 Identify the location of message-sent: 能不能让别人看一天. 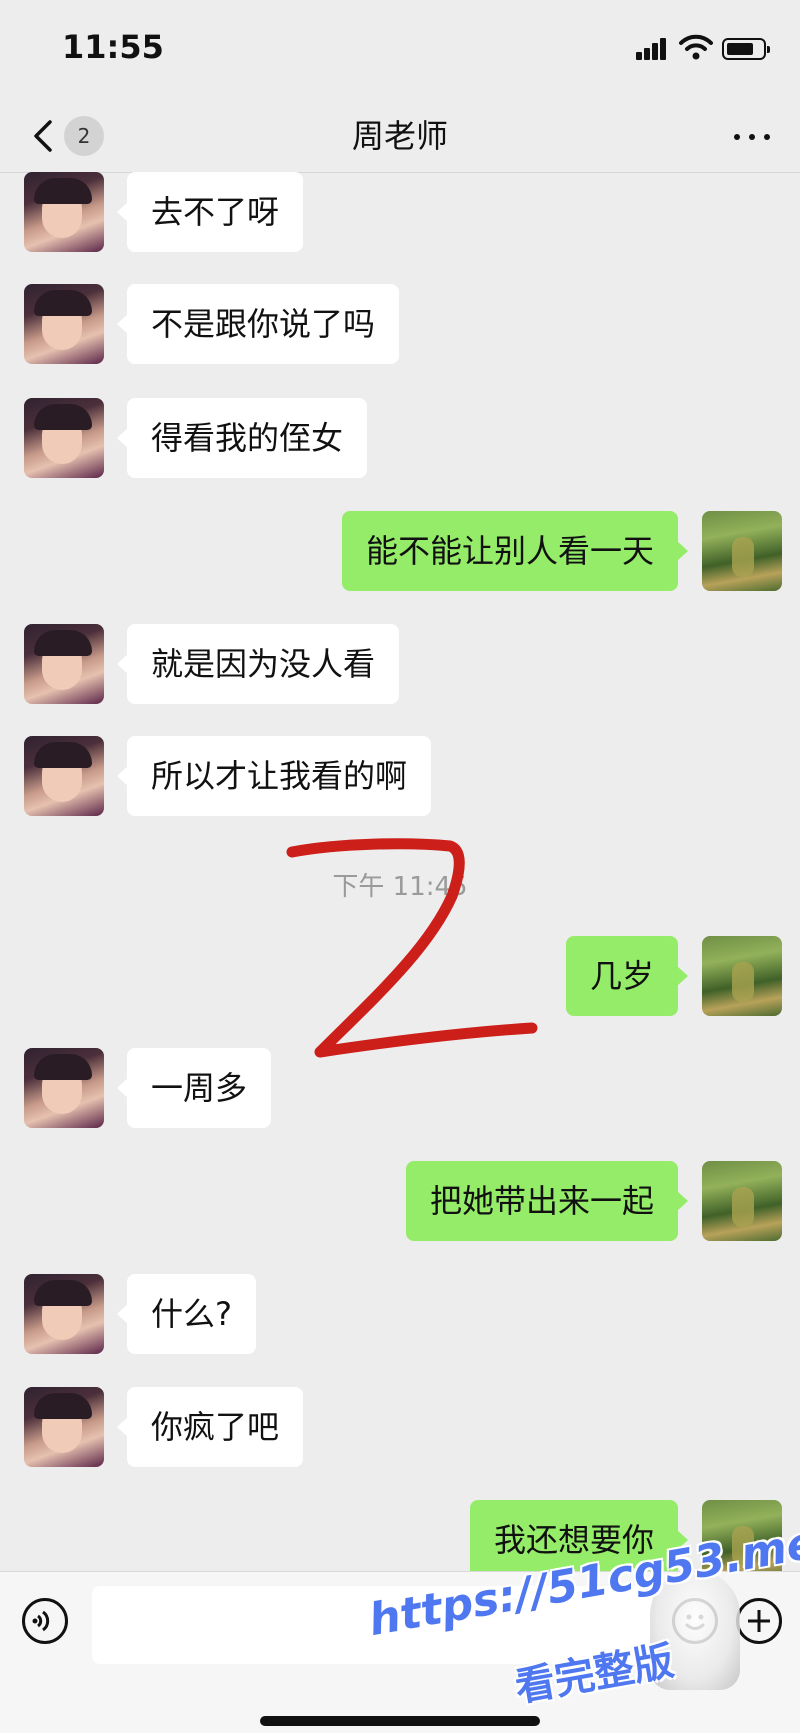
(515, 551).